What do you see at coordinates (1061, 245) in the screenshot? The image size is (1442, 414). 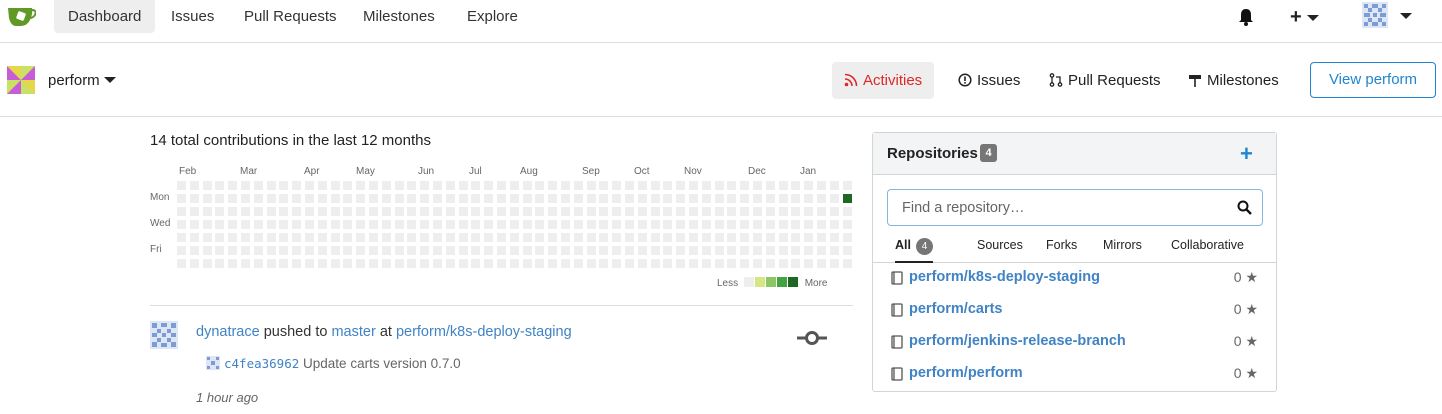 I see `filter-forks: Forks` at bounding box center [1061, 245].